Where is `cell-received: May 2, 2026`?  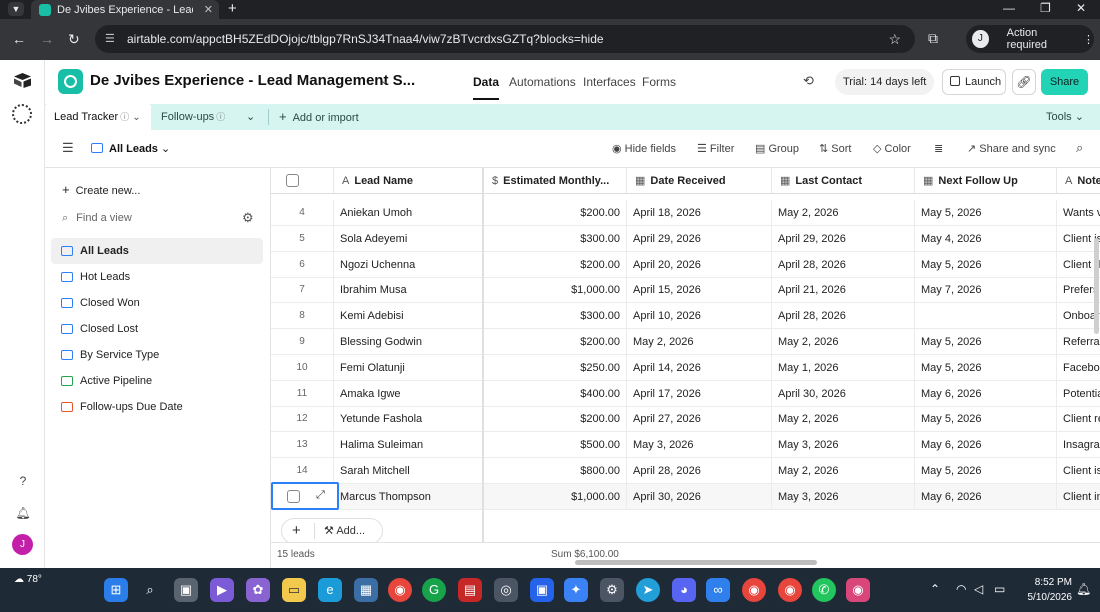
cell-received: May 2, 2026 is located at coordinates (699, 342).